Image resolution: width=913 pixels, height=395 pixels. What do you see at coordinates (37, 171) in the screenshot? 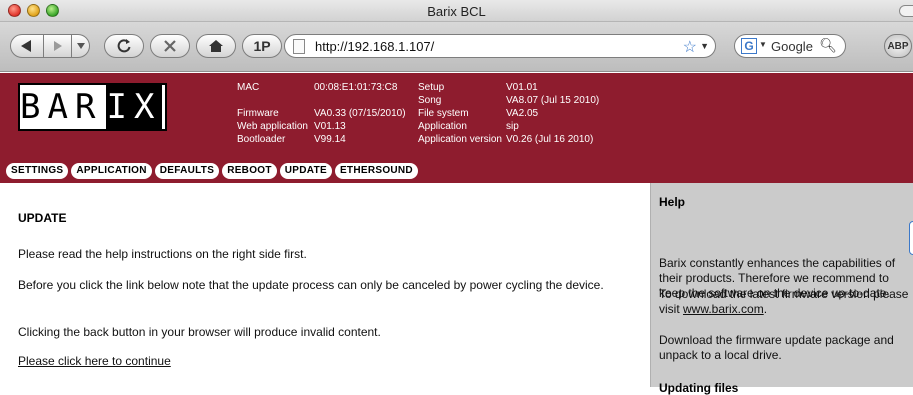
I see `menu-item-settings: SETTINGS` at bounding box center [37, 171].